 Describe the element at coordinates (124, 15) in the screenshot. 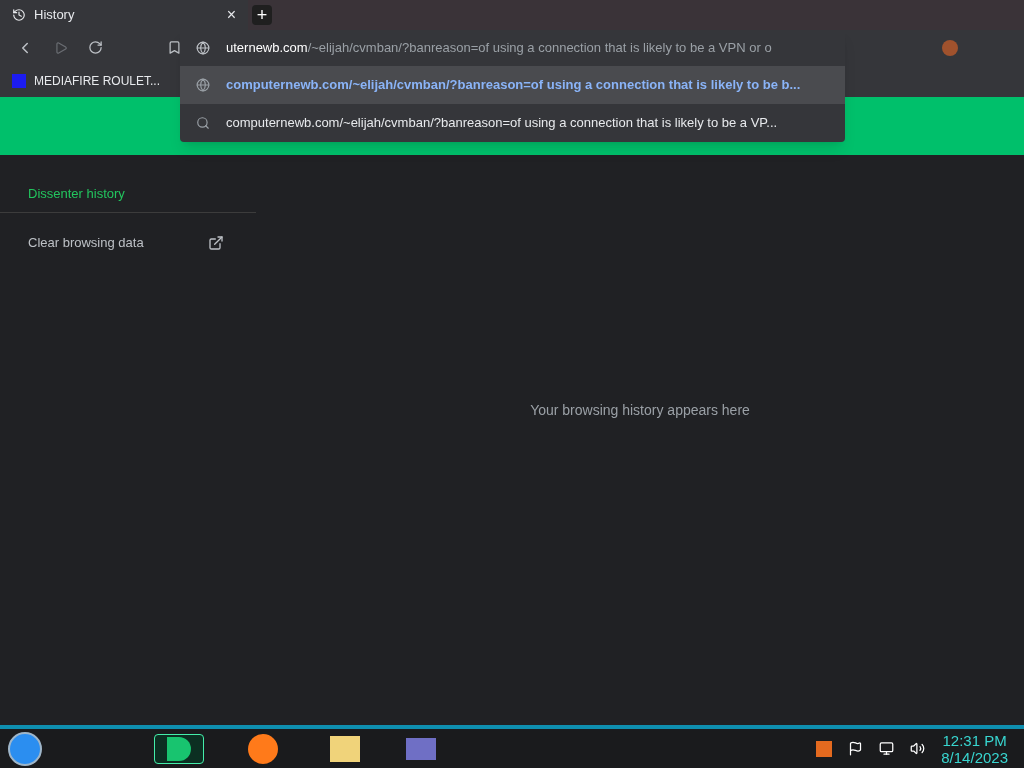

I see `browser-tab: History ×` at that location.